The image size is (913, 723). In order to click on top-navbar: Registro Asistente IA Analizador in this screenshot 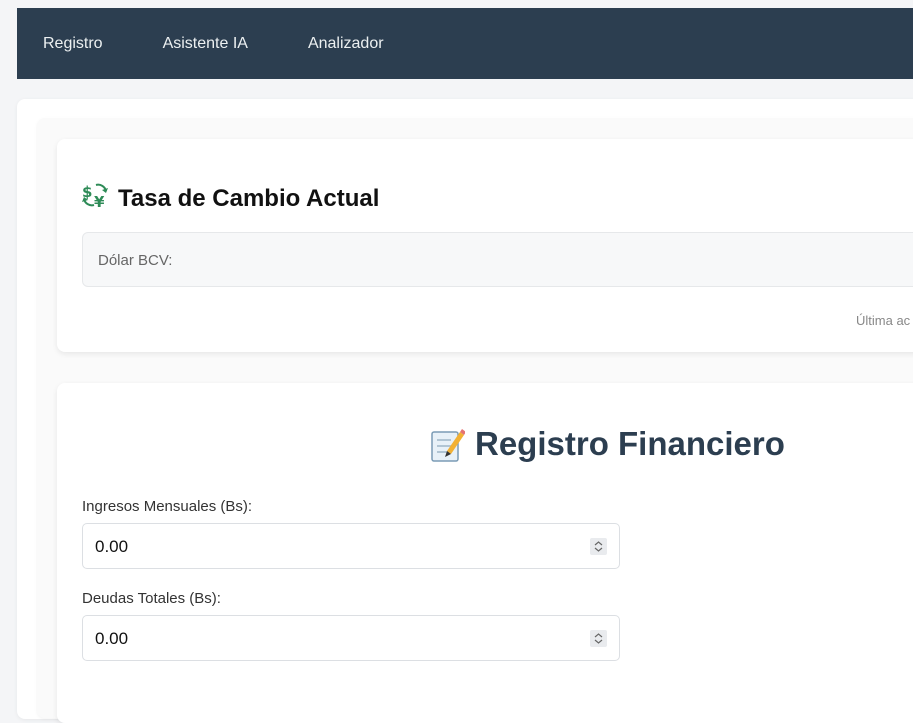, I will do `click(465, 43)`.